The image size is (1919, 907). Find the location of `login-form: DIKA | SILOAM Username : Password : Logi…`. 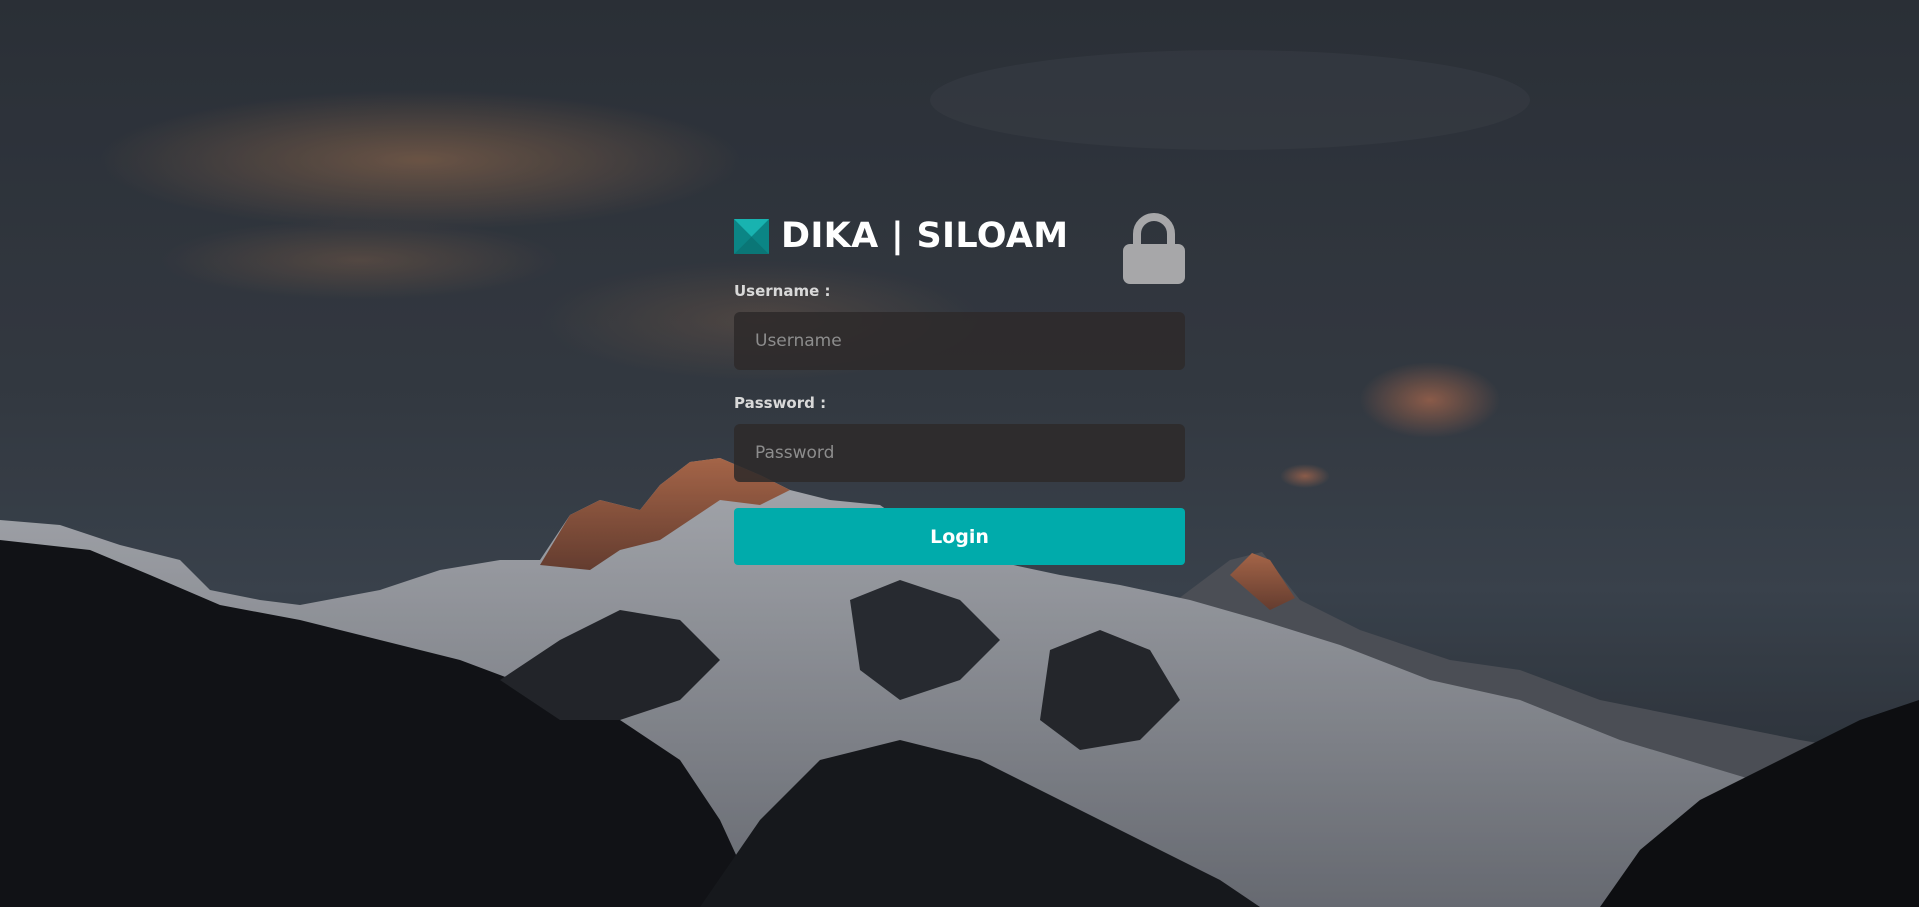

login-form: DIKA | SILOAM Username : Password : Logi… is located at coordinates (959, 388).